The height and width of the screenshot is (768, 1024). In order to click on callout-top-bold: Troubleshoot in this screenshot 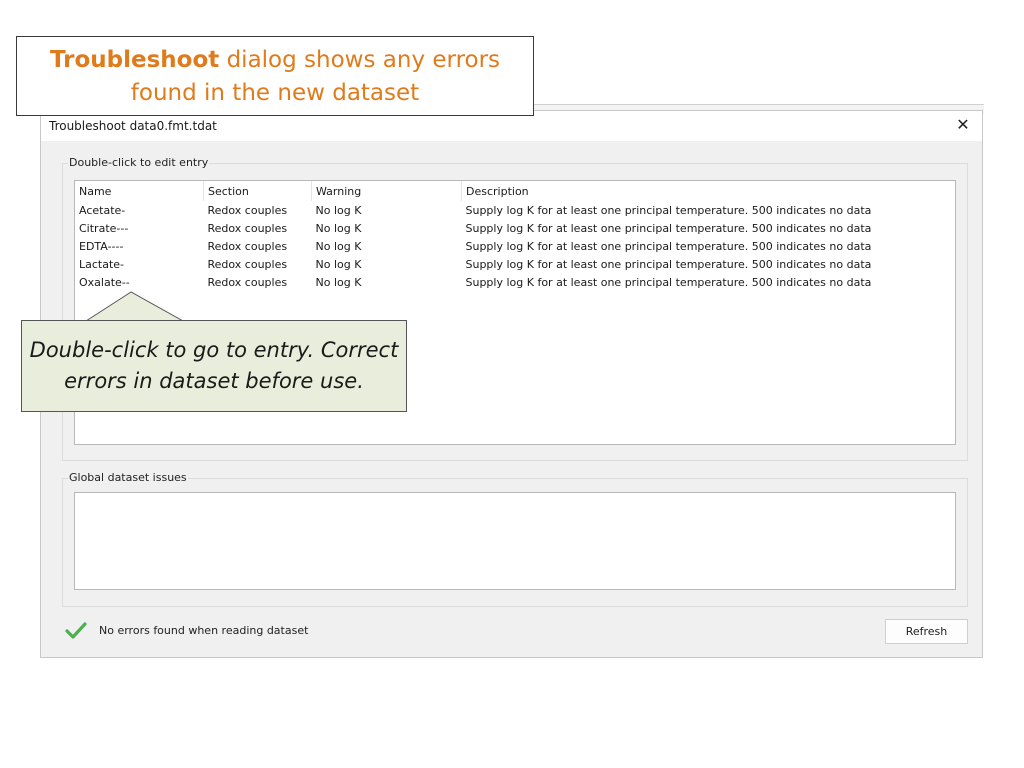, I will do `click(134, 60)`.